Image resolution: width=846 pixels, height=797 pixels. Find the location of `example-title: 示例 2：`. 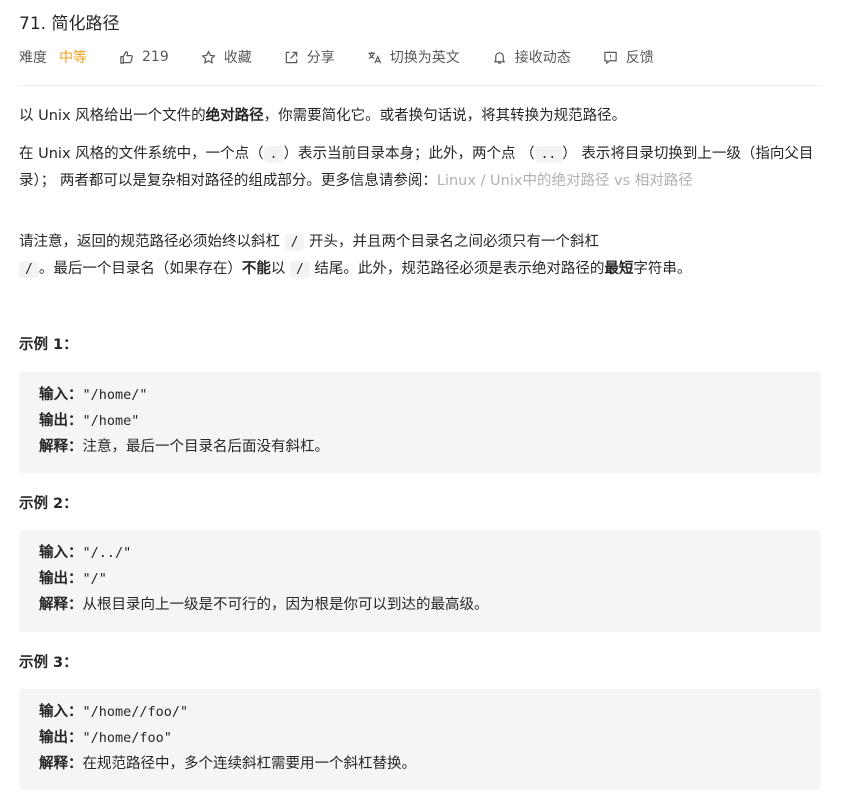

example-title: 示例 2： is located at coordinates (48, 504).